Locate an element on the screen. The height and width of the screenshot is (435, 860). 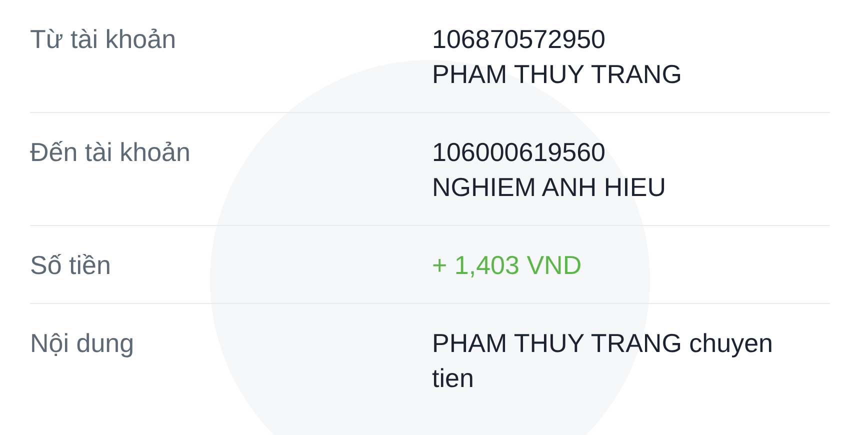
field-label: Nội dung is located at coordinates (83, 343).